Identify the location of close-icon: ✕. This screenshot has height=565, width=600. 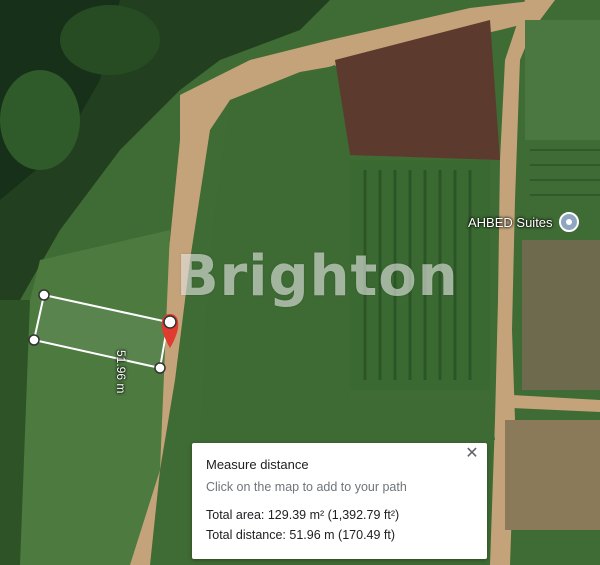
(472, 454).